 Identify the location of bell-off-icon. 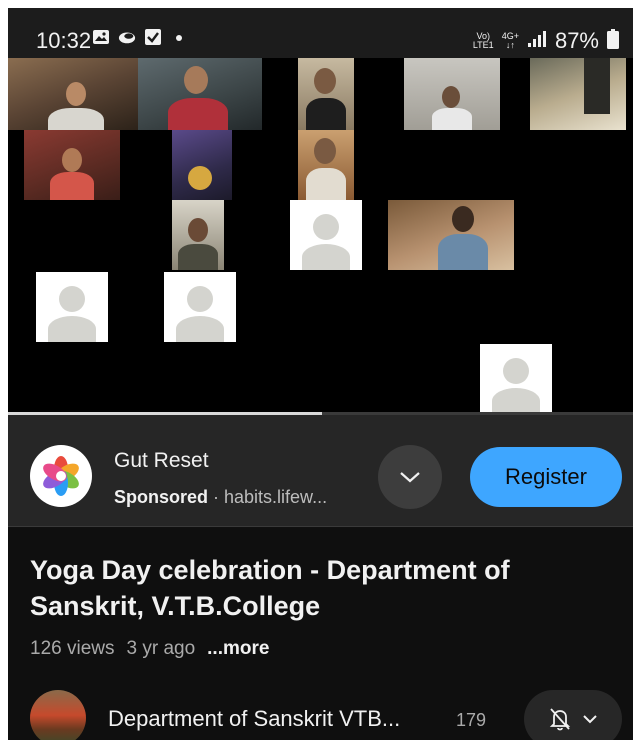
(560, 719).